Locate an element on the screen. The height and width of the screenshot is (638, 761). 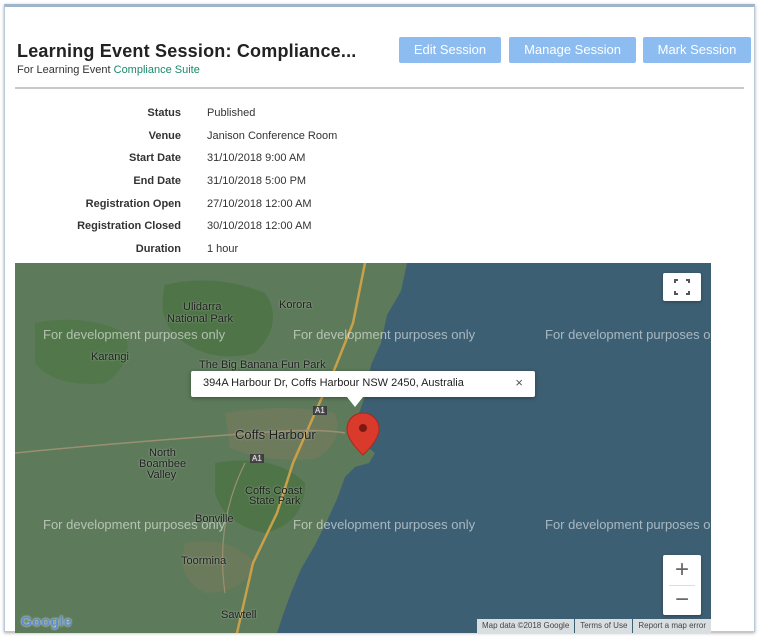
detail-row-status: Status Published is located at coordinates (215, 114).